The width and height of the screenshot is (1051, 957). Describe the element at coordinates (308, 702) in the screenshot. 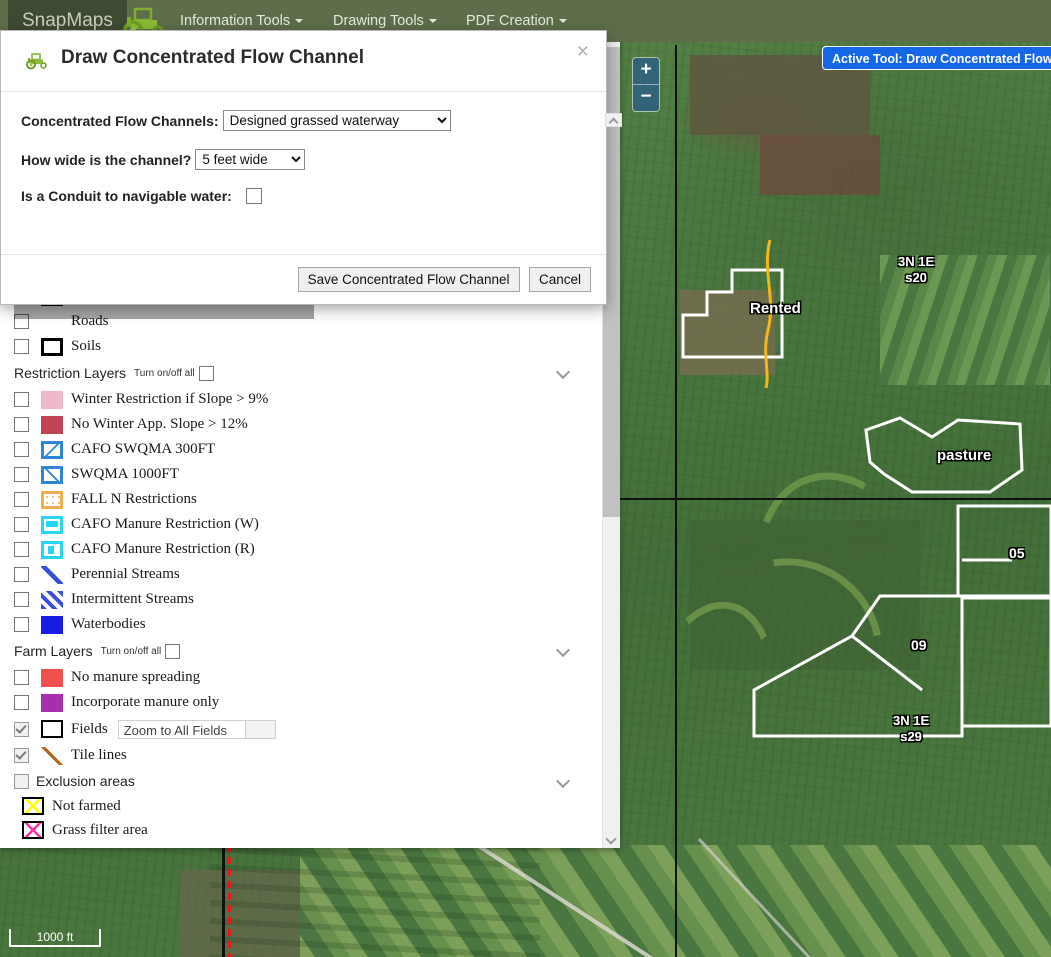

I see `layer-row-incorporate-manure-only: Incorporate manure only` at that location.